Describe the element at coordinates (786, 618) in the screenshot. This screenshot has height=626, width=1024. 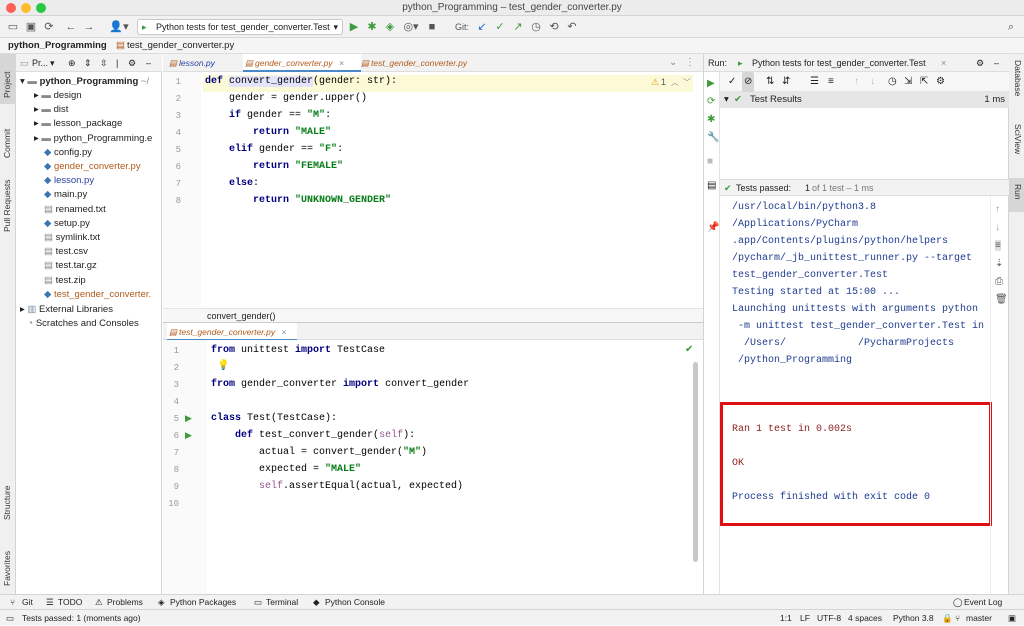
I see `caret-position: 1:1` at that location.